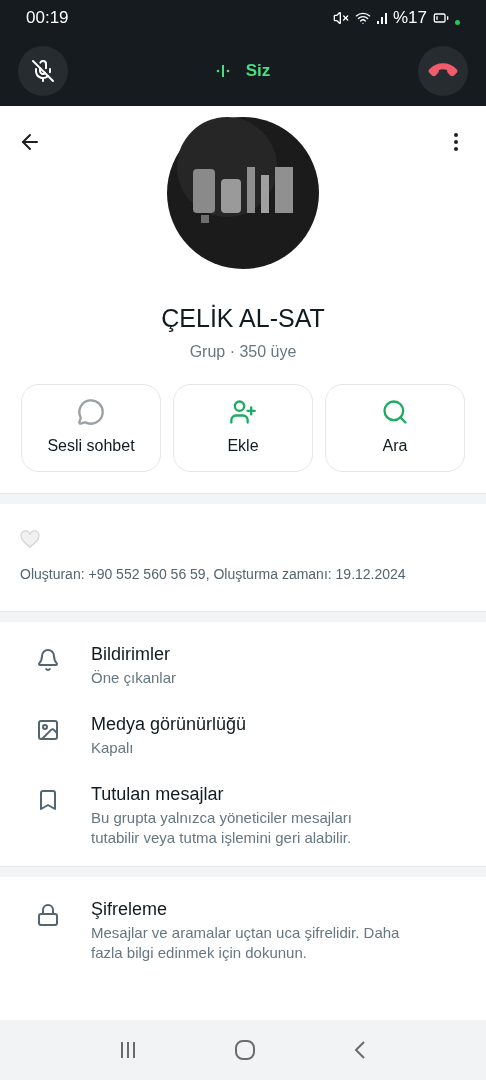 The image size is (486, 1080). I want to click on row-title: Medya görünürlüğü, so click(169, 724).